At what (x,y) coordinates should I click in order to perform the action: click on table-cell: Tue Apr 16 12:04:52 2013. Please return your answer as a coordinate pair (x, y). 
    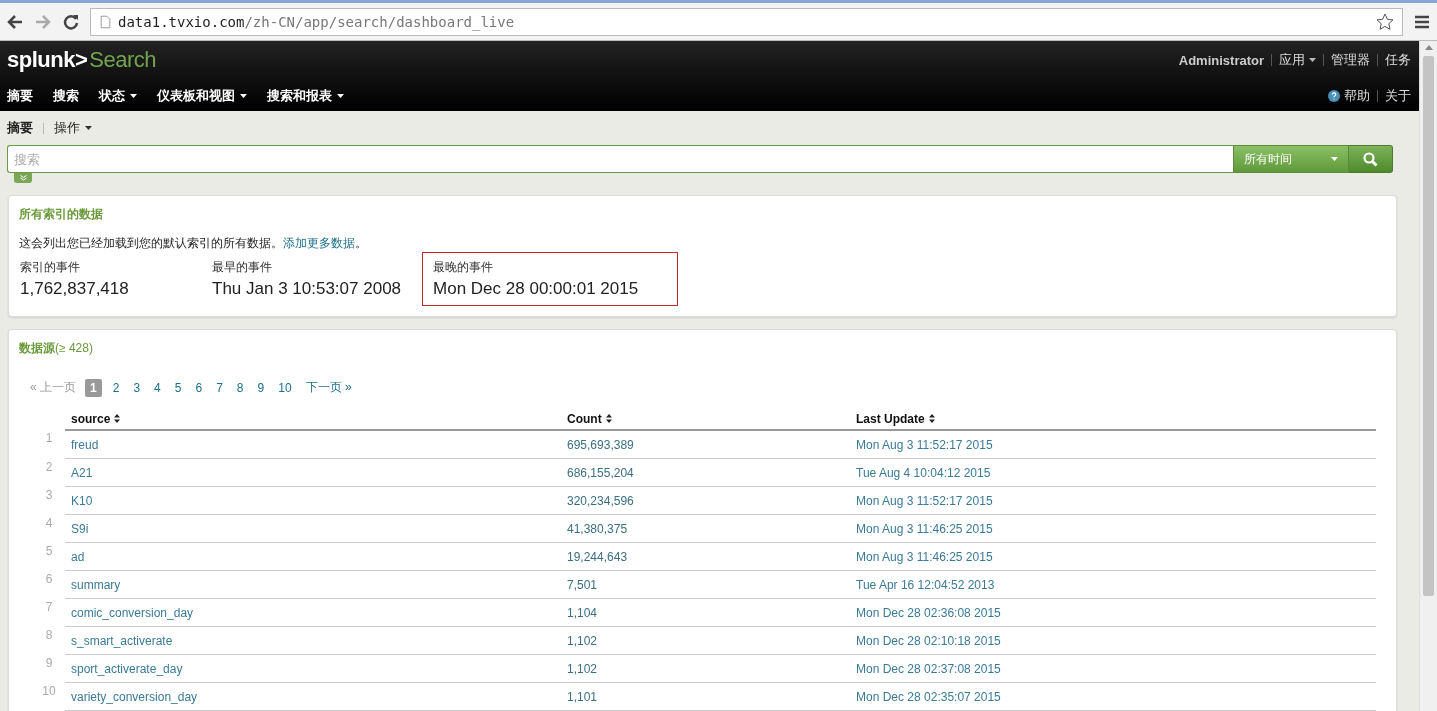
    Looking at the image, I should click on (1113, 584).